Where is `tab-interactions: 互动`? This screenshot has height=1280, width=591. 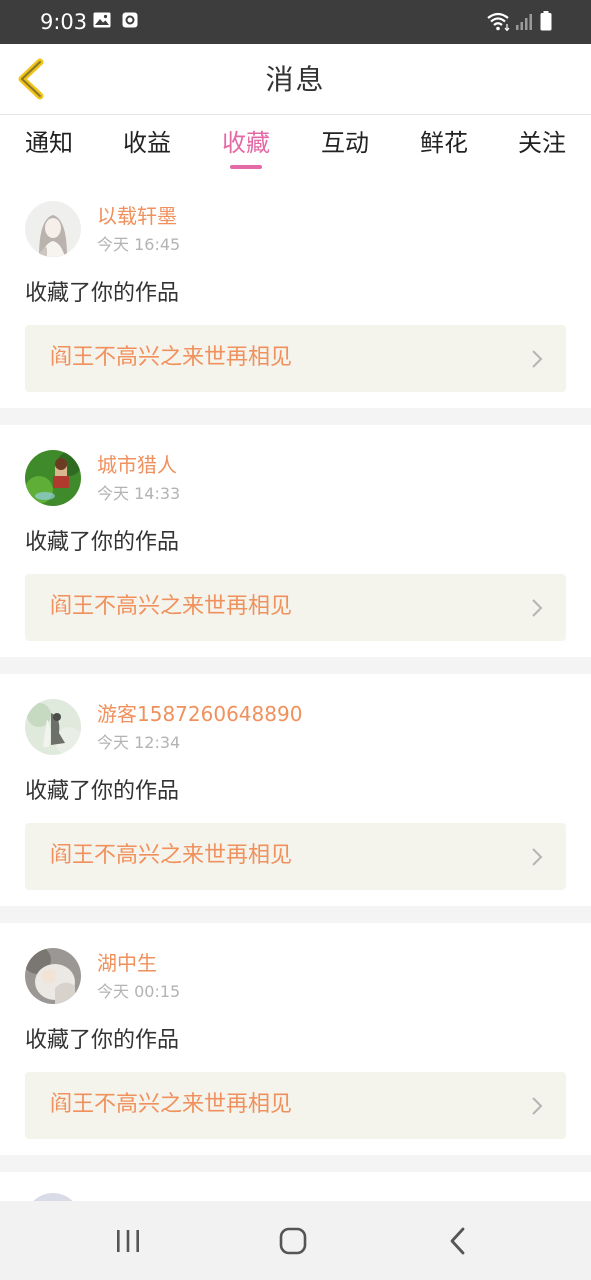
tab-interactions: 互动 is located at coordinates (345, 143).